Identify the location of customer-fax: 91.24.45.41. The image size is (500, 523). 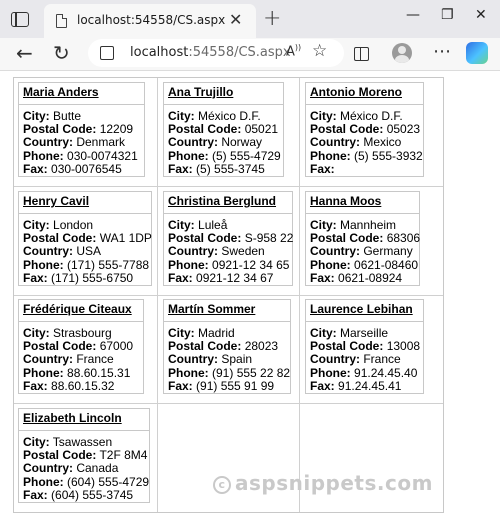
(370, 385).